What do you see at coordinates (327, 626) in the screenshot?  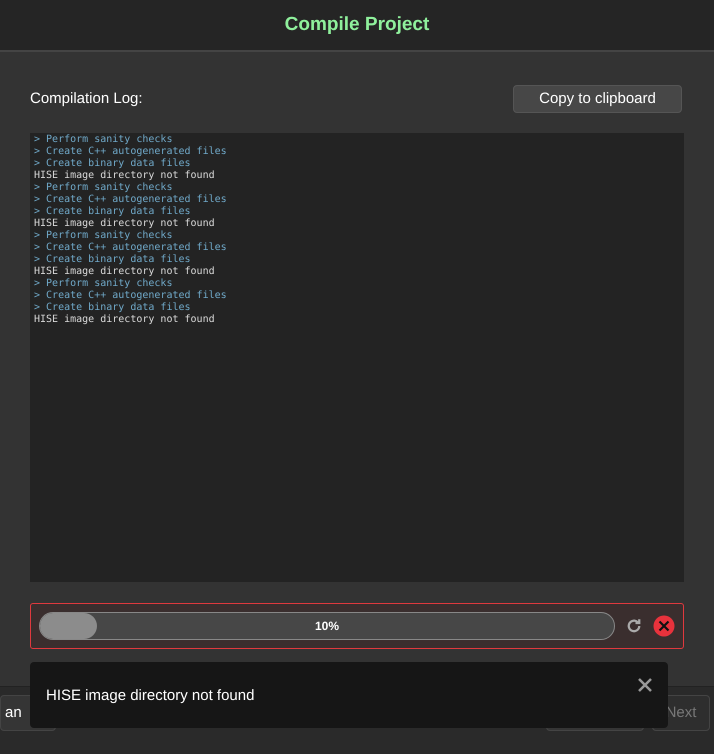 I see `progress-reading: 10%` at bounding box center [327, 626].